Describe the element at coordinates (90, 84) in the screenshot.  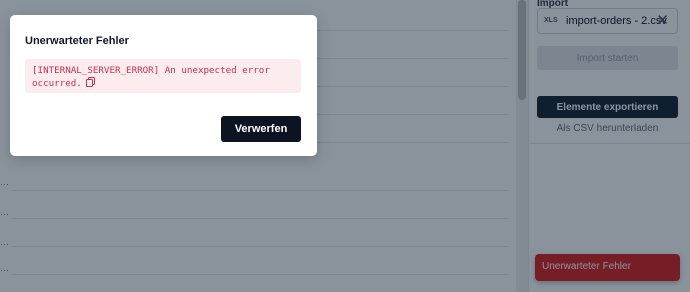
I see `copy-icon` at that location.